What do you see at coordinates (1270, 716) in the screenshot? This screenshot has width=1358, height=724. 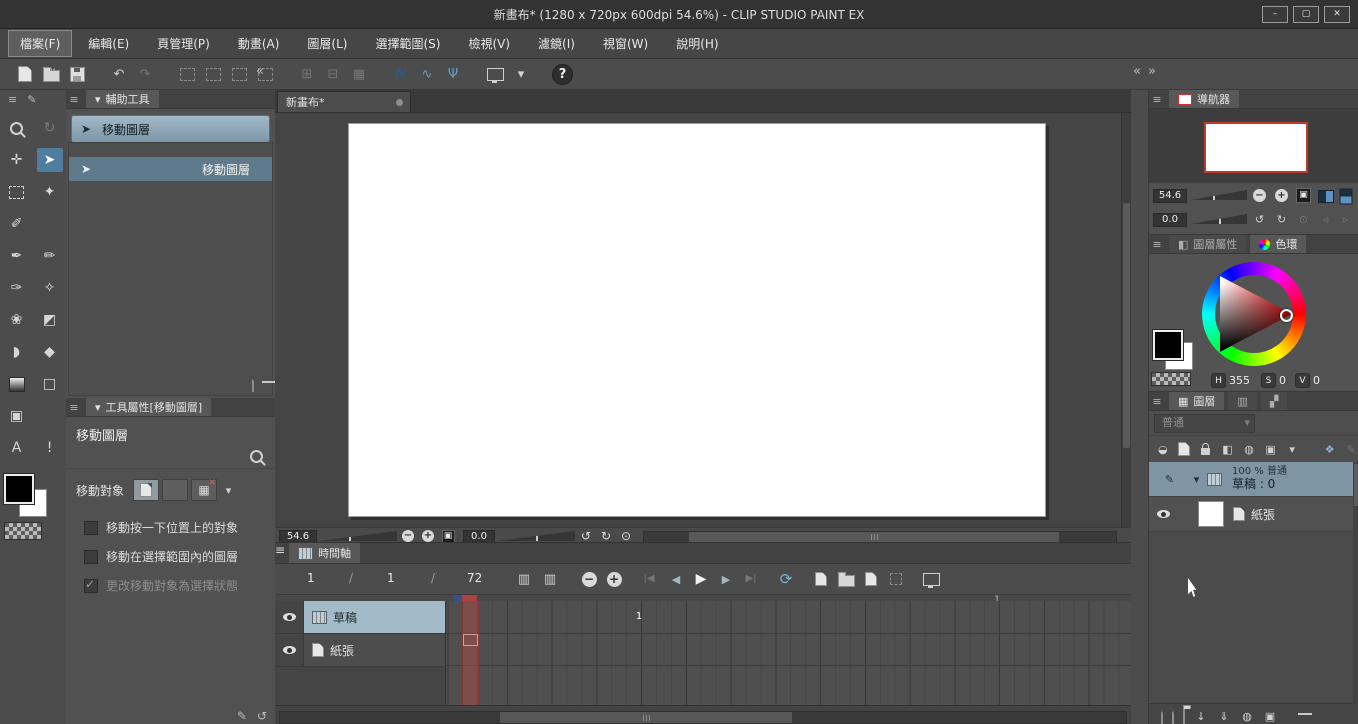 I see `apply-mask-icon: ▣` at bounding box center [1270, 716].